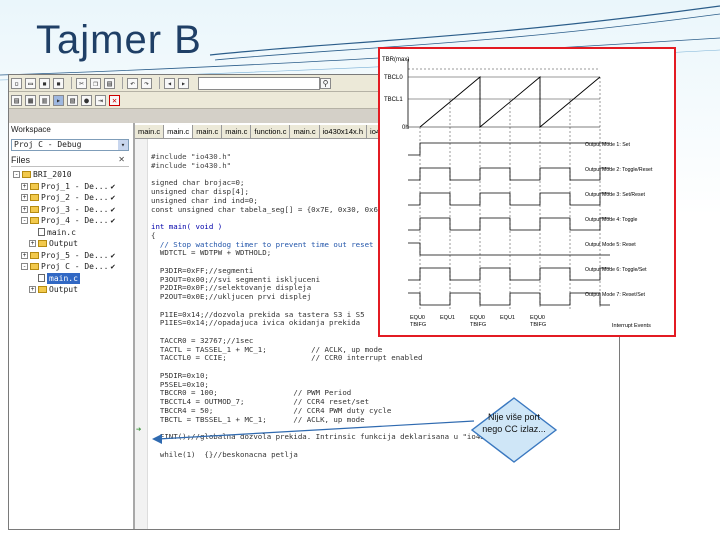  I want to click on output-mode-label: Output Mode 4: Toggle, so click(611, 220).